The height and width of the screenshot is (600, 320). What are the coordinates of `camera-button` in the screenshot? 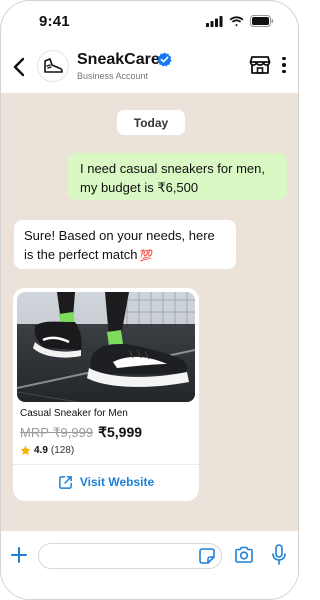 It's located at (244, 555).